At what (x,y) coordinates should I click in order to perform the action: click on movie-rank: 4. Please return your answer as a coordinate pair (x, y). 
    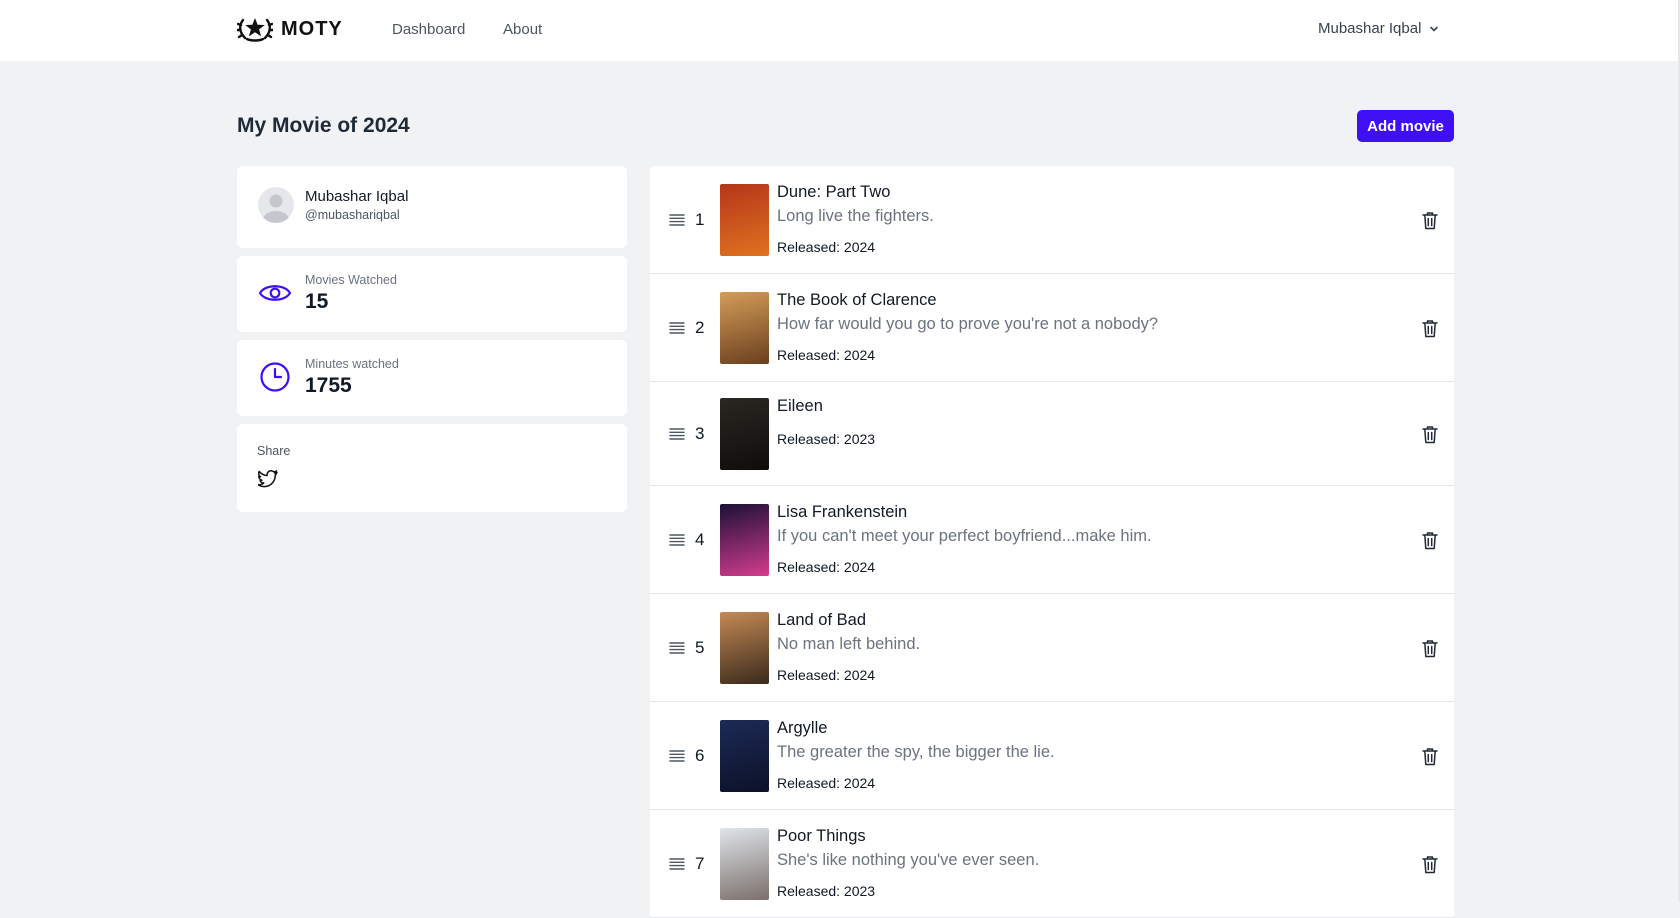
    Looking at the image, I should click on (700, 539).